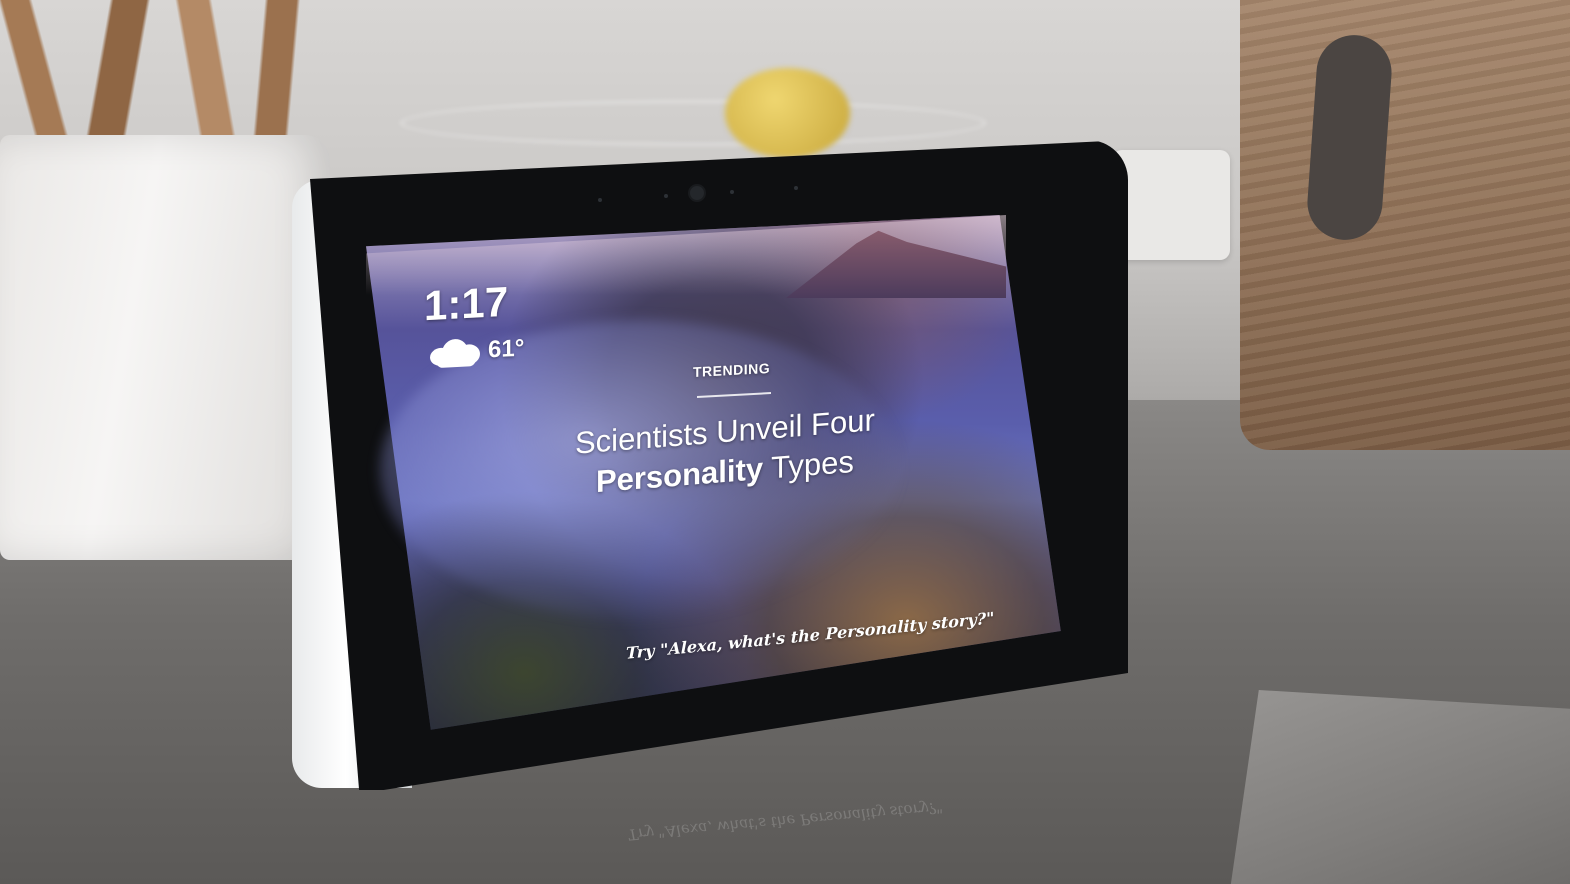  I want to click on wall-outlet, so click(1171, 205).